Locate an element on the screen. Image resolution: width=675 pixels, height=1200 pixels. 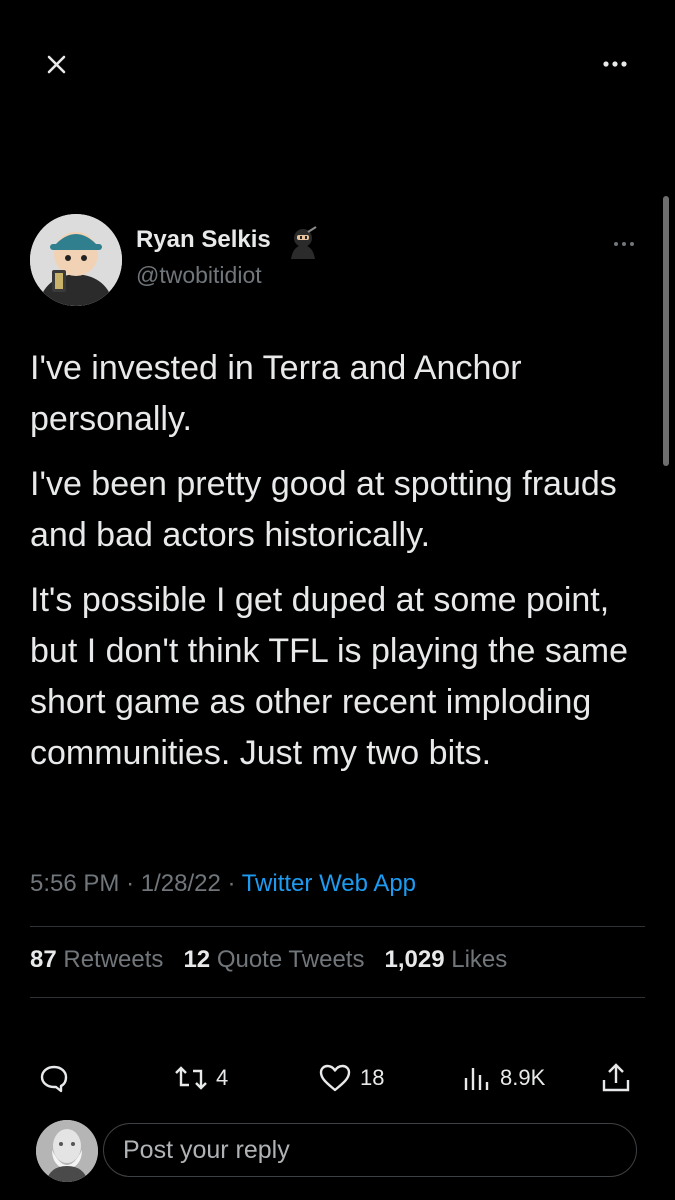
close-button is located at coordinates (56, 64).